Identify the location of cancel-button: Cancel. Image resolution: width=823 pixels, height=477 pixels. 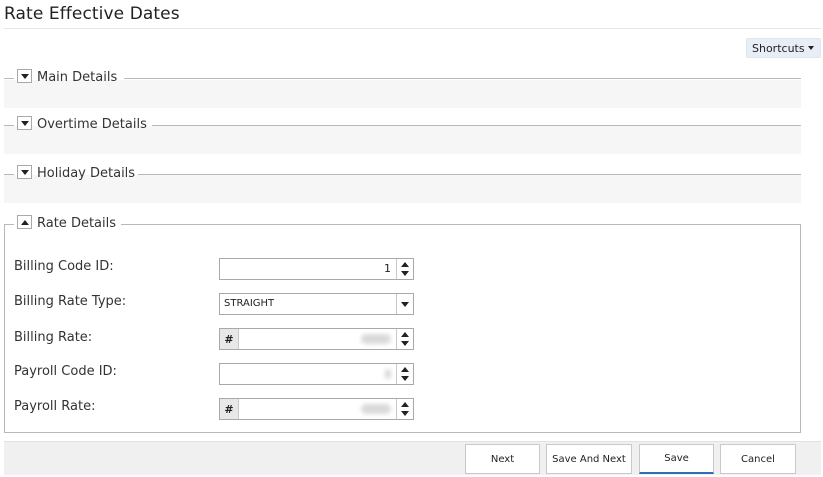
(758, 459).